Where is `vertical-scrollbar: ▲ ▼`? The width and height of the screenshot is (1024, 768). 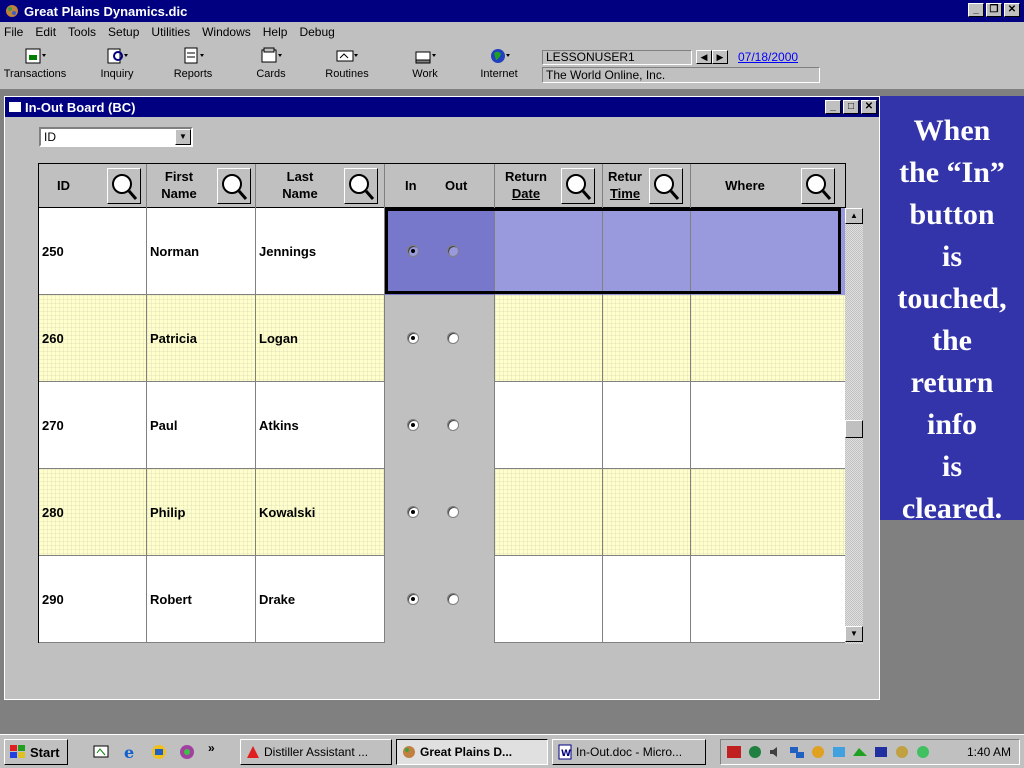 vertical-scrollbar: ▲ ▼ is located at coordinates (854, 426).